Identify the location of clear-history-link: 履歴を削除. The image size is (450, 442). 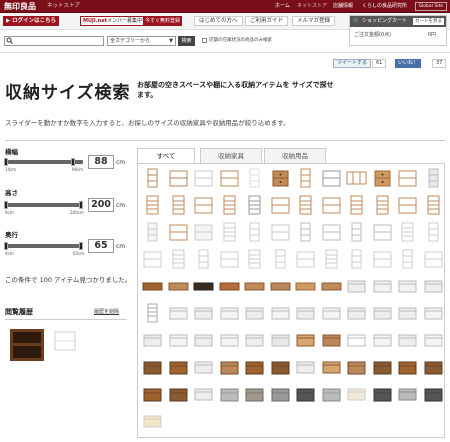
(106, 311).